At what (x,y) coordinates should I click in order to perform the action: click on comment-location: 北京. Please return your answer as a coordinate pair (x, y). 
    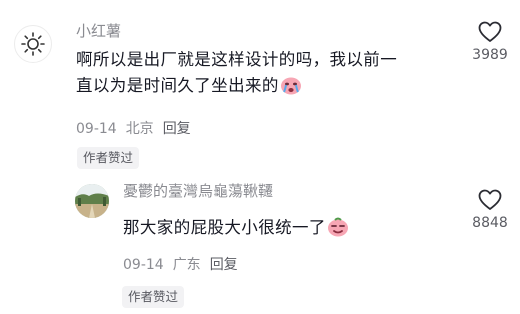
    Looking at the image, I should click on (139, 129).